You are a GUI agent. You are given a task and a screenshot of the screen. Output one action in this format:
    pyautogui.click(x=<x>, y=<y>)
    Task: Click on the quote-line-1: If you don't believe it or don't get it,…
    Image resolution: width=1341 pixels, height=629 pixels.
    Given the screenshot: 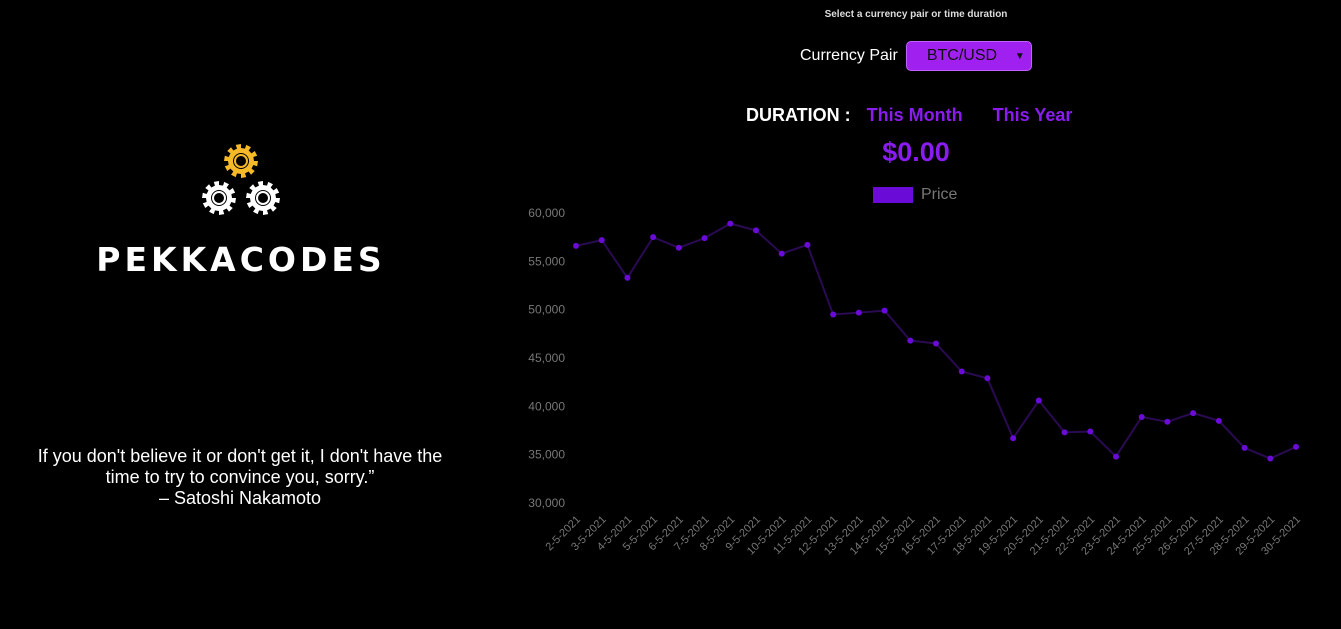 What is the action you would take?
    pyautogui.click(x=240, y=456)
    